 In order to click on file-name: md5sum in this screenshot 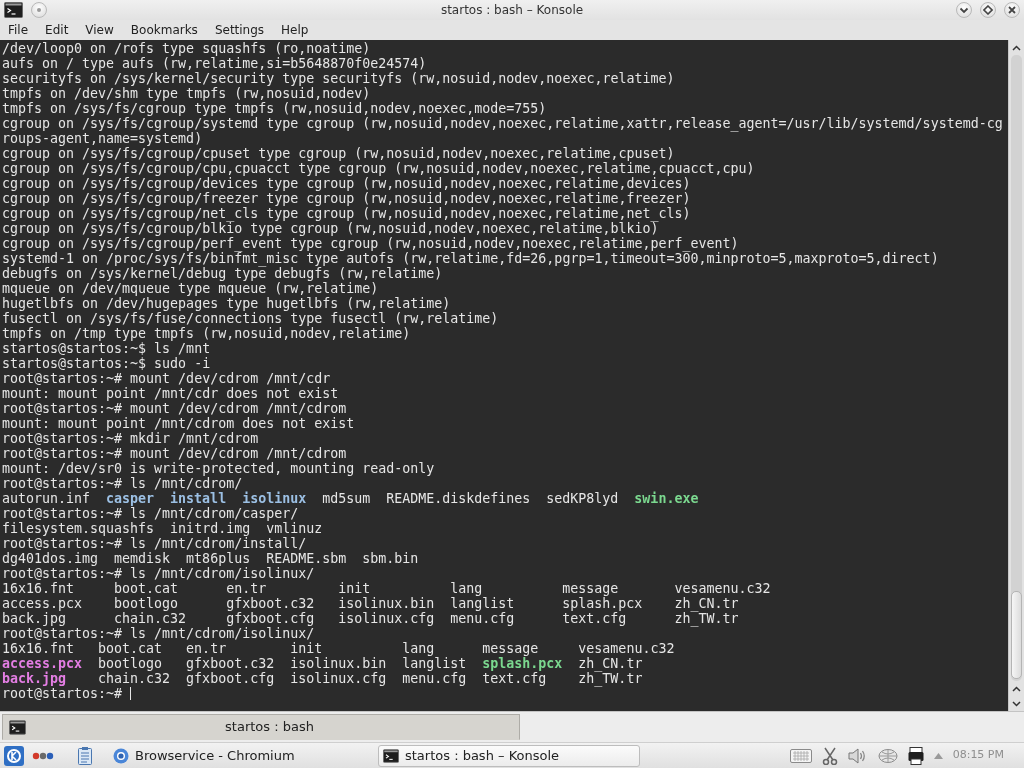, I will do `click(346, 498)`.